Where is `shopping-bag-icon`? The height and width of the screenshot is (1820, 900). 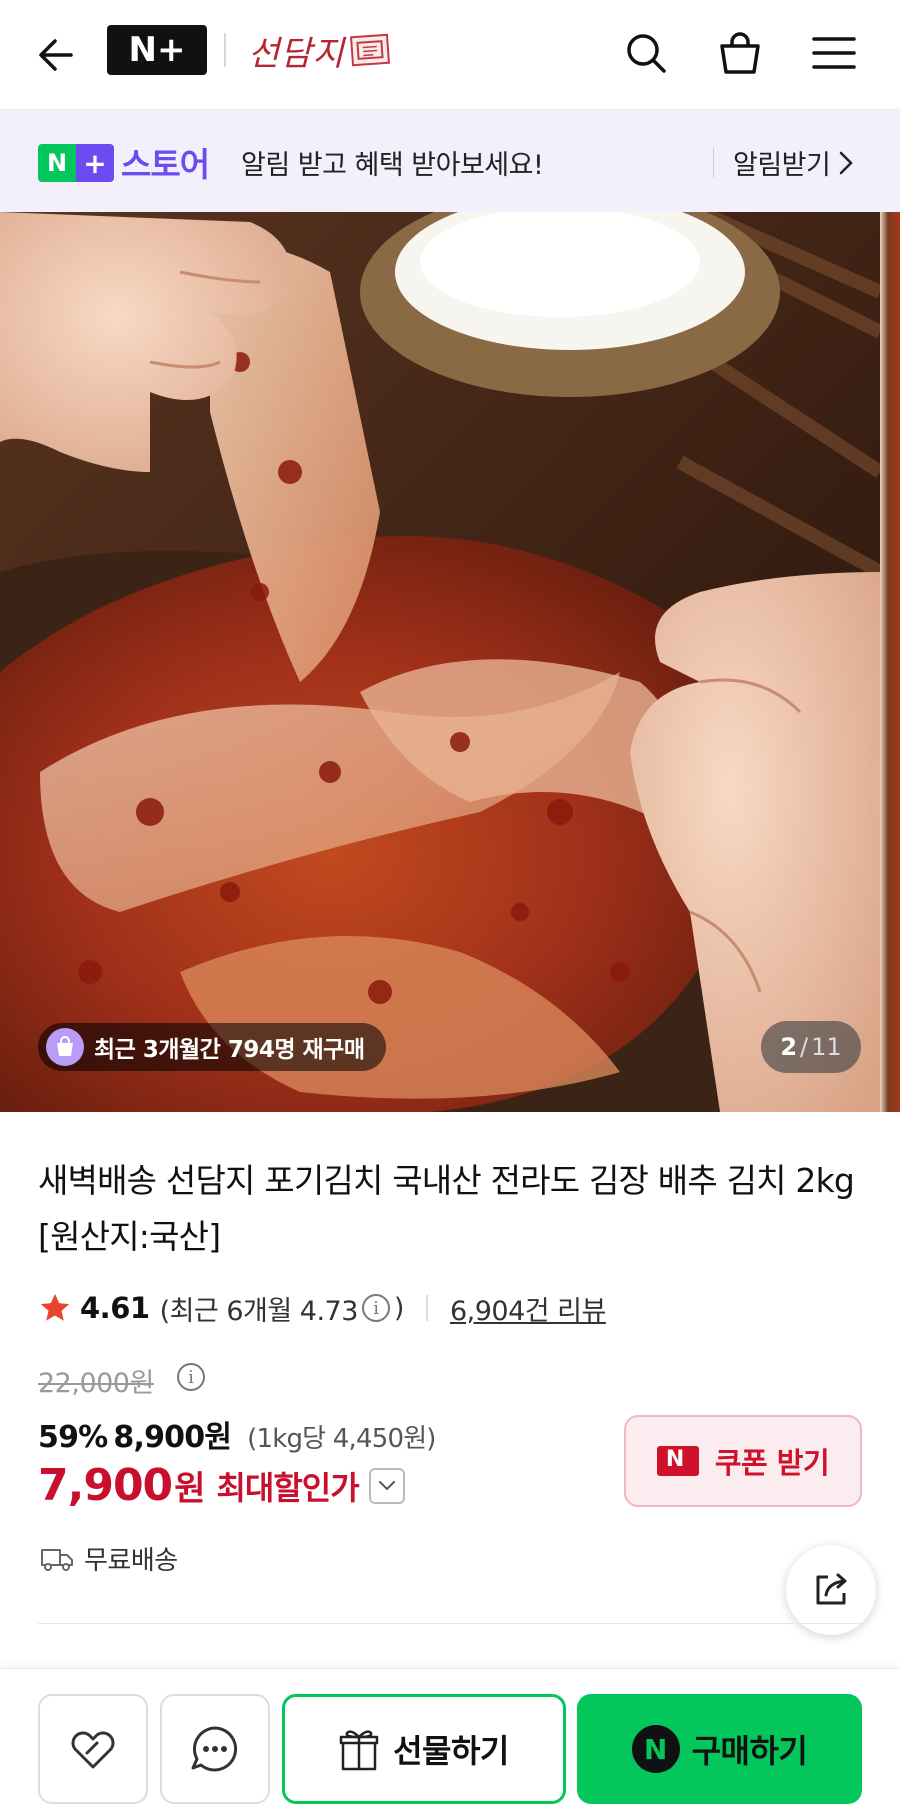 shopping-bag-icon is located at coordinates (740, 53).